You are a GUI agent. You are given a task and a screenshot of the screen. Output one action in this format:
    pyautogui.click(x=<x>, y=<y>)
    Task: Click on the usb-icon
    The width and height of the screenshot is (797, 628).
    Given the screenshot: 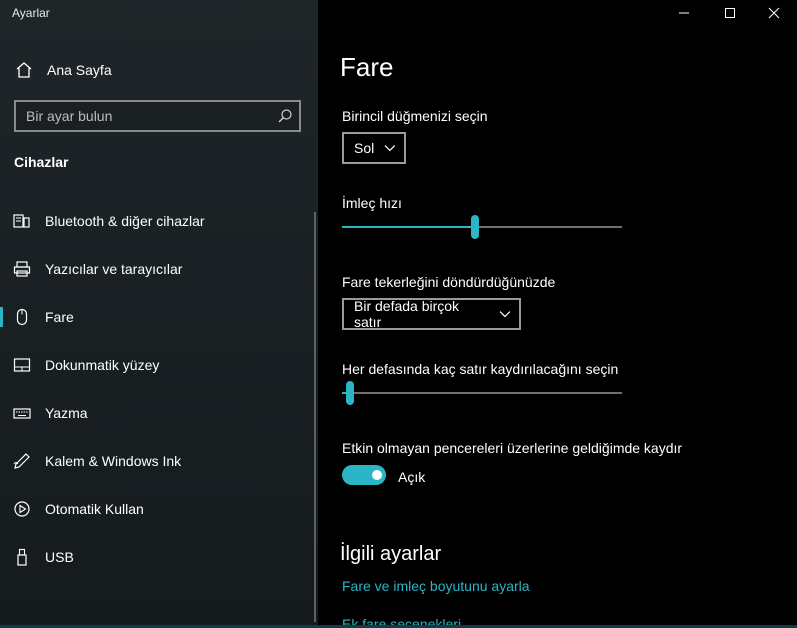 What is the action you would take?
    pyautogui.click(x=22, y=557)
    